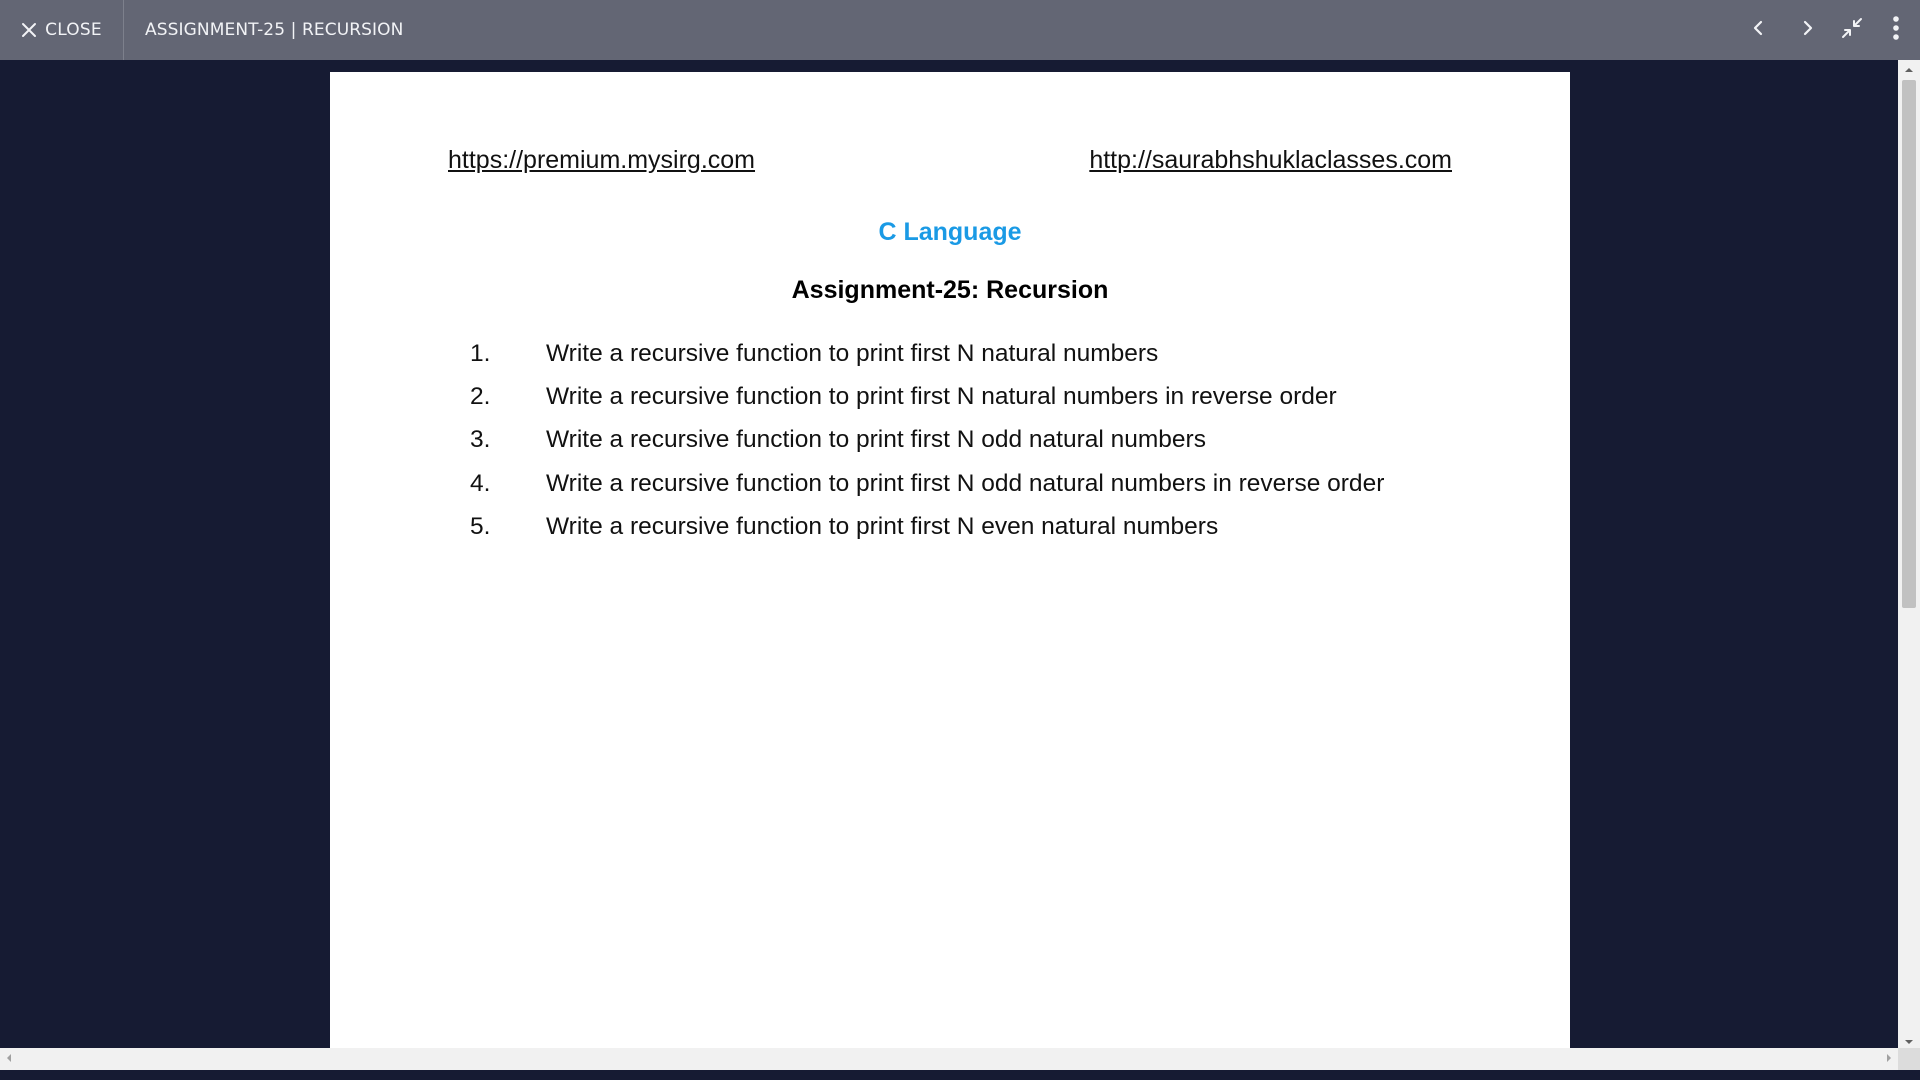 This screenshot has width=1920, height=1080. What do you see at coordinates (1909, 344) in the screenshot?
I see `vertical-scroll-thumb` at bounding box center [1909, 344].